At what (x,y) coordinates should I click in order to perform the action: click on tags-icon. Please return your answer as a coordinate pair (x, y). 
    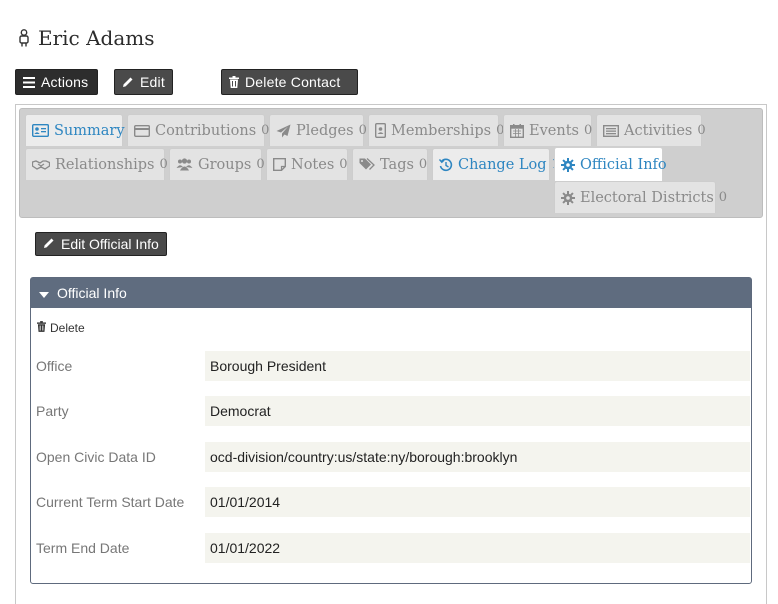
    Looking at the image, I should click on (367, 164).